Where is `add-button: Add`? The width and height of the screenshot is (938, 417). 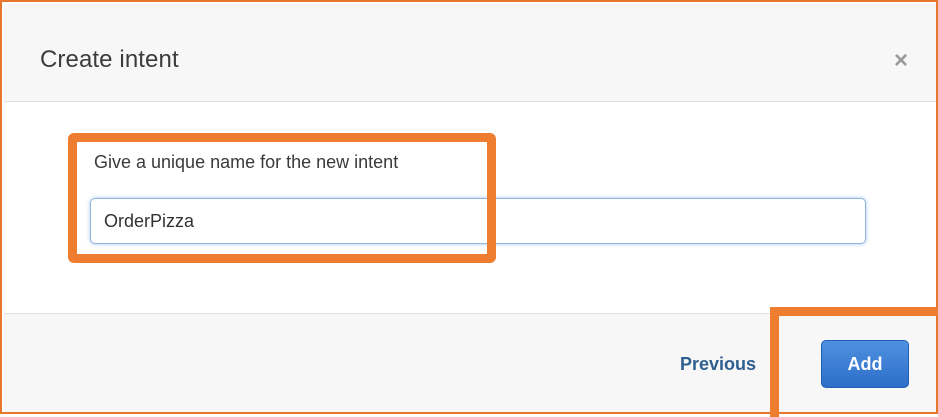 add-button: Add is located at coordinates (865, 364).